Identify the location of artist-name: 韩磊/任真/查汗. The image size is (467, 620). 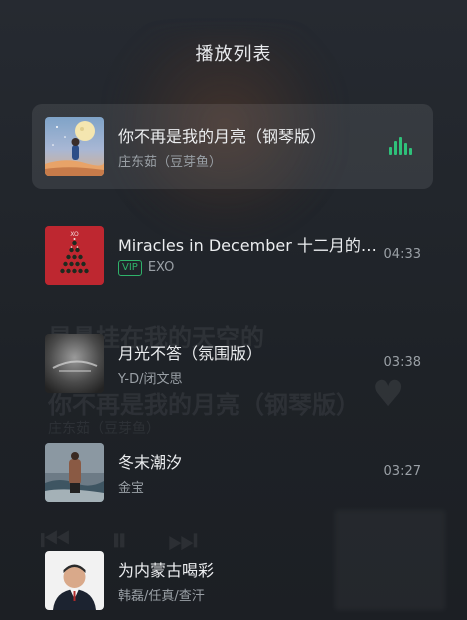
(161, 596).